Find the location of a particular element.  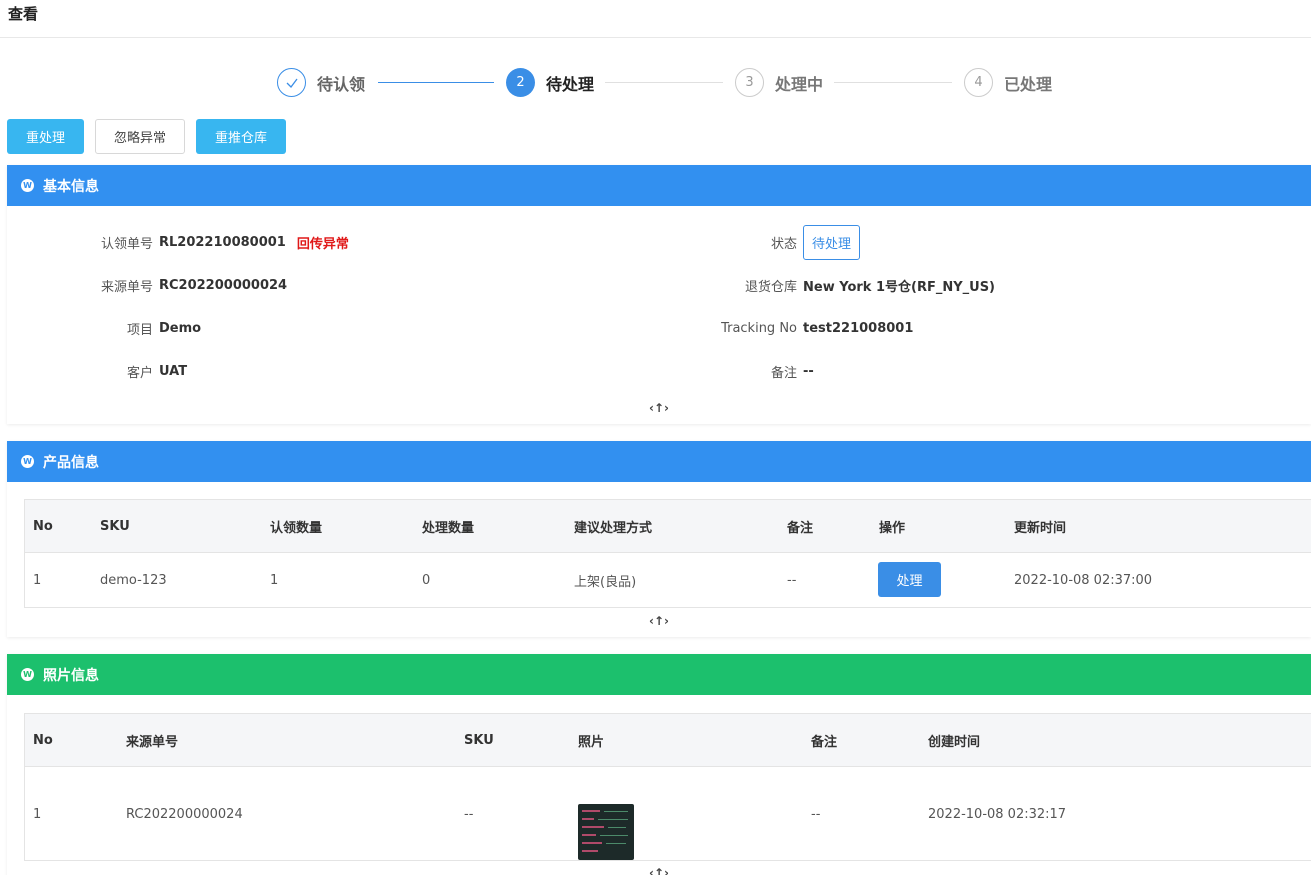

customer-row: 客户 UAT is located at coordinates (137, 371).